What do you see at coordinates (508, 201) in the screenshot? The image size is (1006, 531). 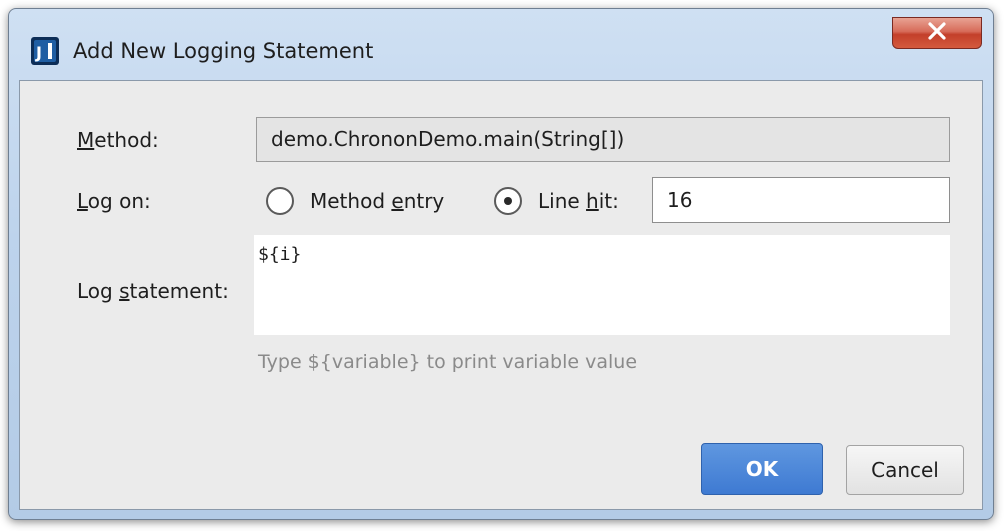 I see `line-hit-radio` at bounding box center [508, 201].